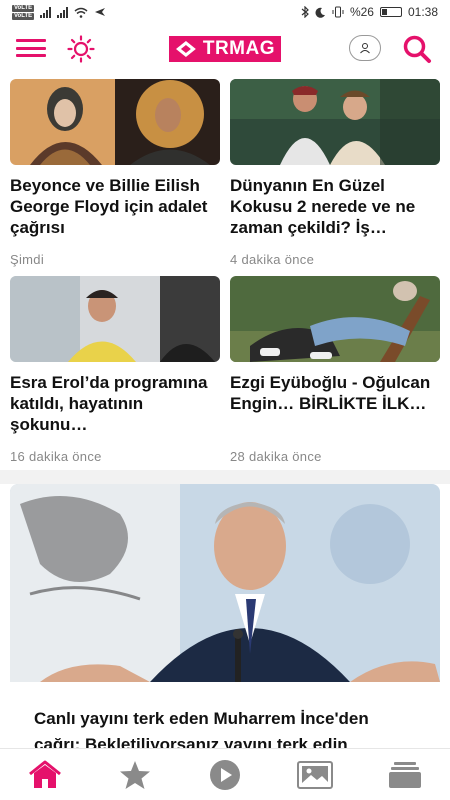 Image resolution: width=450 pixels, height=800 pixels. I want to click on status-right: %26 01:38, so click(369, 12).